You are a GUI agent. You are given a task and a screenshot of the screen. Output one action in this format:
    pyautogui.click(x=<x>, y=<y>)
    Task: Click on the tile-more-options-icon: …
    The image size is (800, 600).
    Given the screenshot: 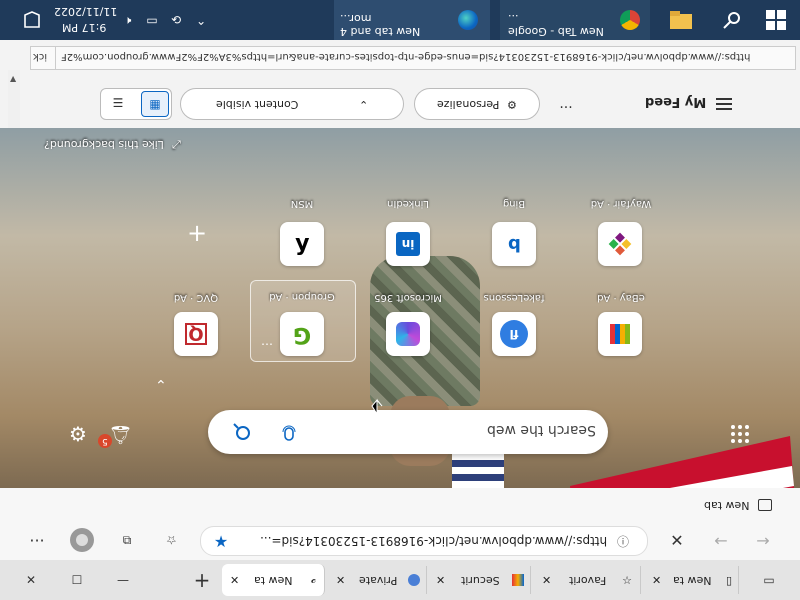 What is the action you would take?
    pyautogui.click(x=267, y=341)
    